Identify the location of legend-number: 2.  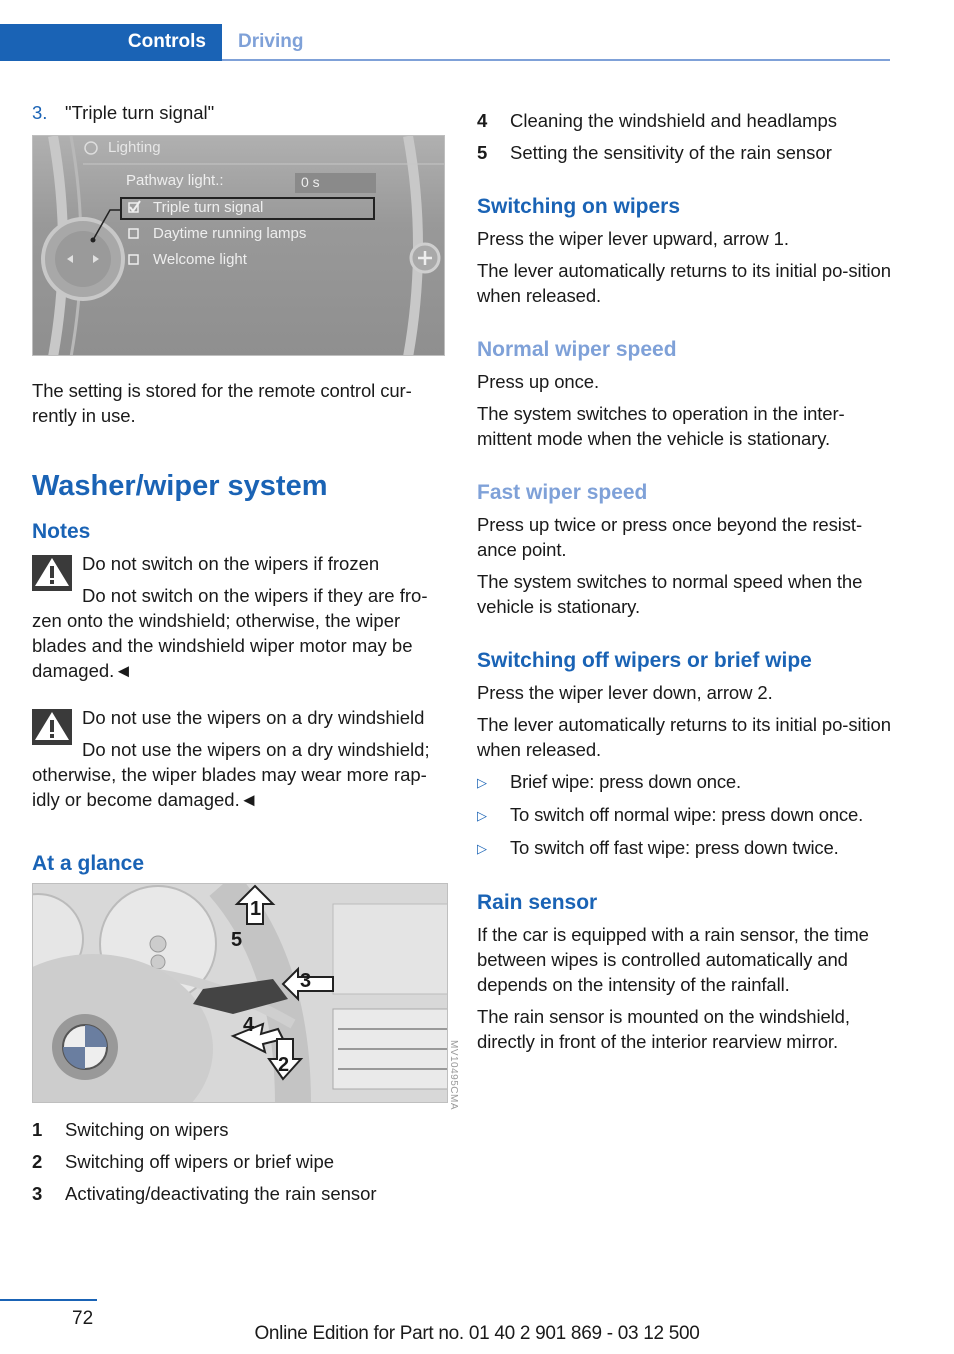
(37, 1161).